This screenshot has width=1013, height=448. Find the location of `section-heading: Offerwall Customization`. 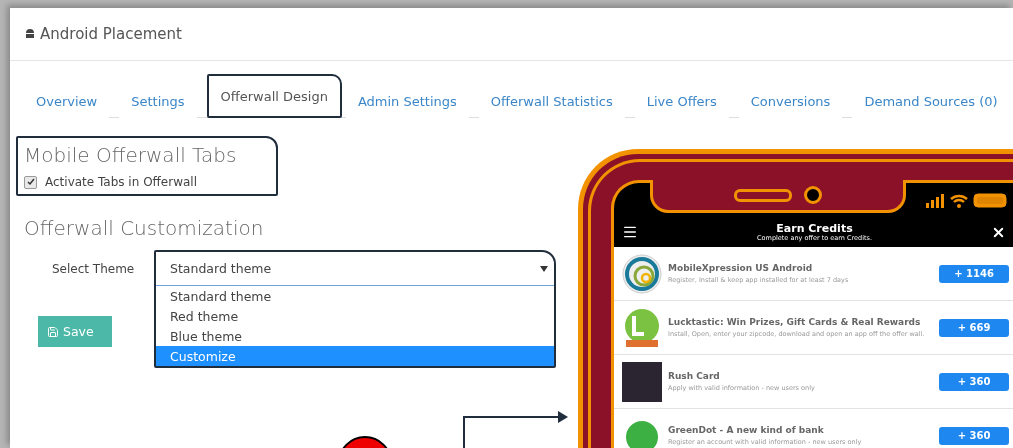

section-heading: Offerwall Customization is located at coordinates (144, 228).